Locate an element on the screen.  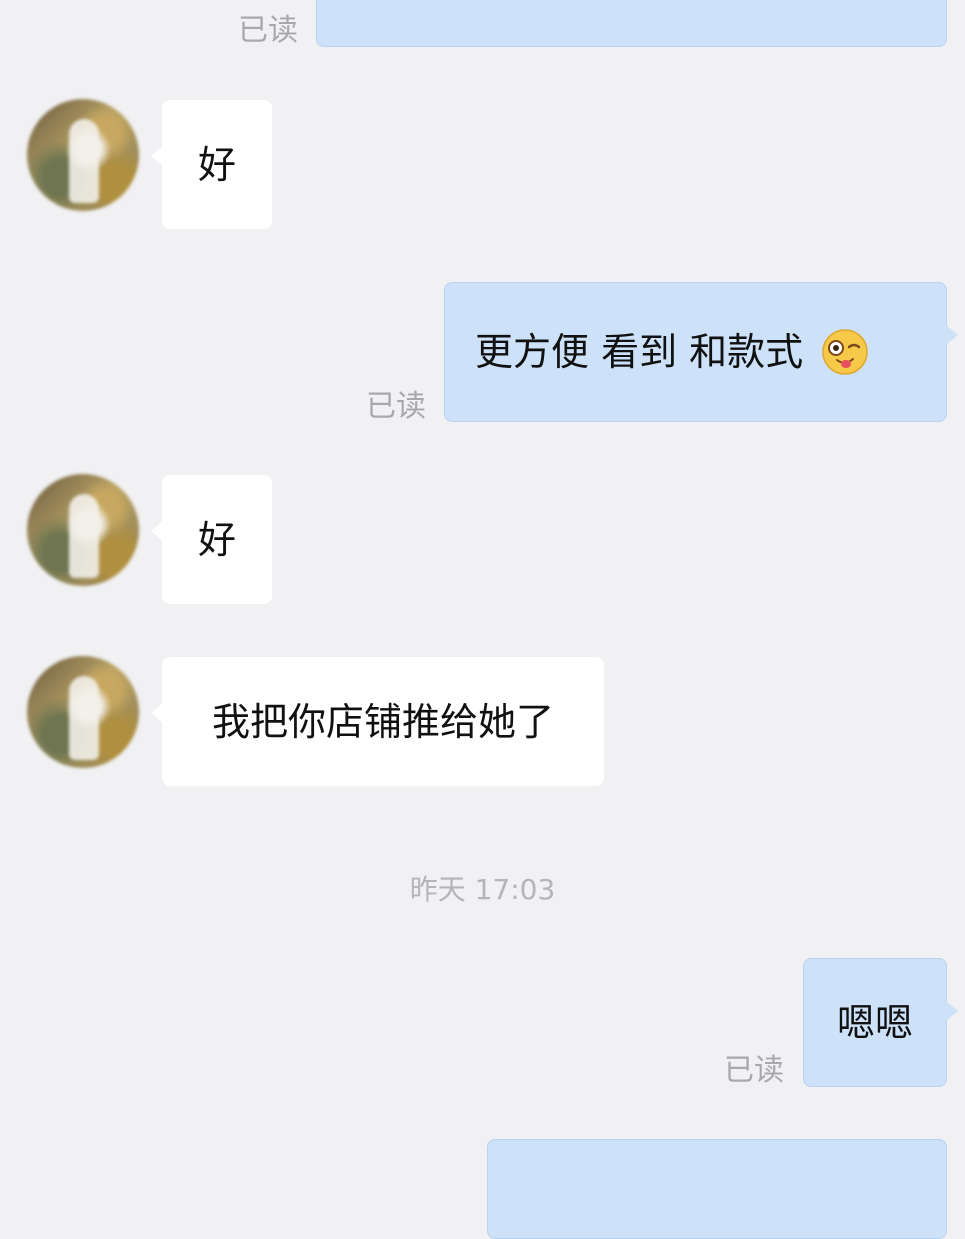
winking-tongue-face-icon is located at coordinates (845, 352).